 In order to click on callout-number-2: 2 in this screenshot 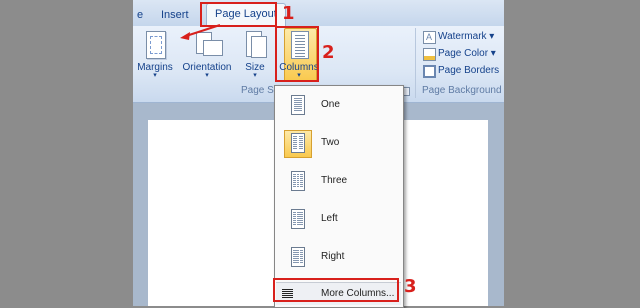, I will do `click(328, 52)`.